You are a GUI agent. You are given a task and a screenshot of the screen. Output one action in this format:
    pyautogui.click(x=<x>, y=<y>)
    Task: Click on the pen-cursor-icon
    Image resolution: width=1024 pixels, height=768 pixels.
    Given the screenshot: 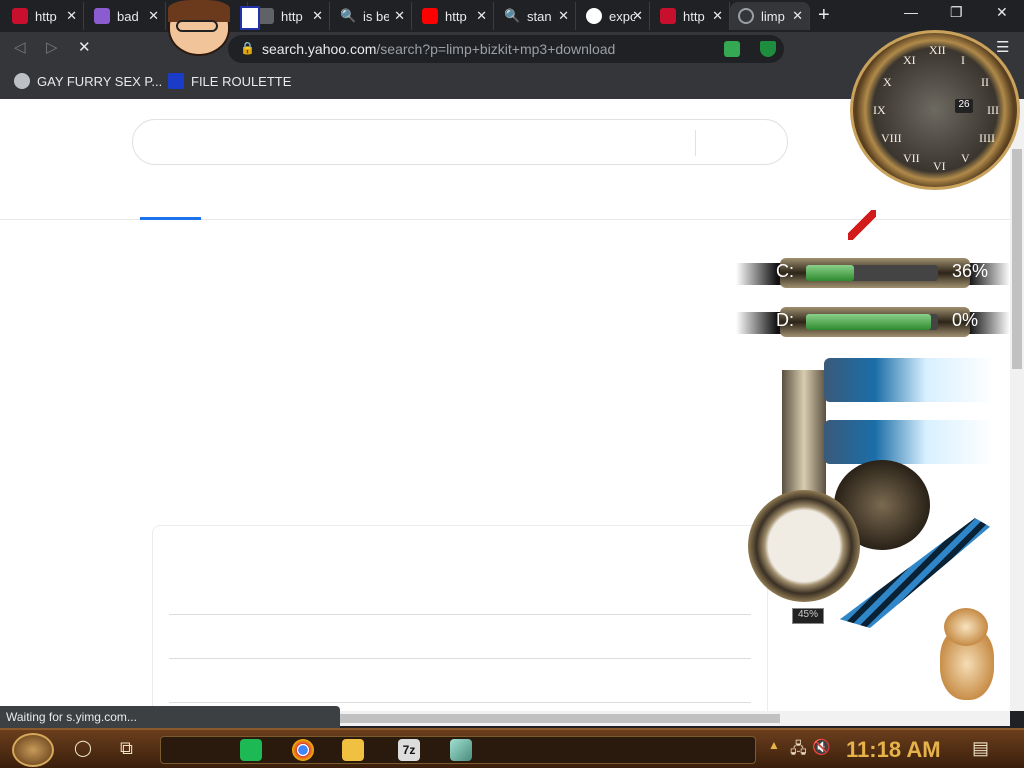 What is the action you would take?
    pyautogui.click(x=862, y=225)
    